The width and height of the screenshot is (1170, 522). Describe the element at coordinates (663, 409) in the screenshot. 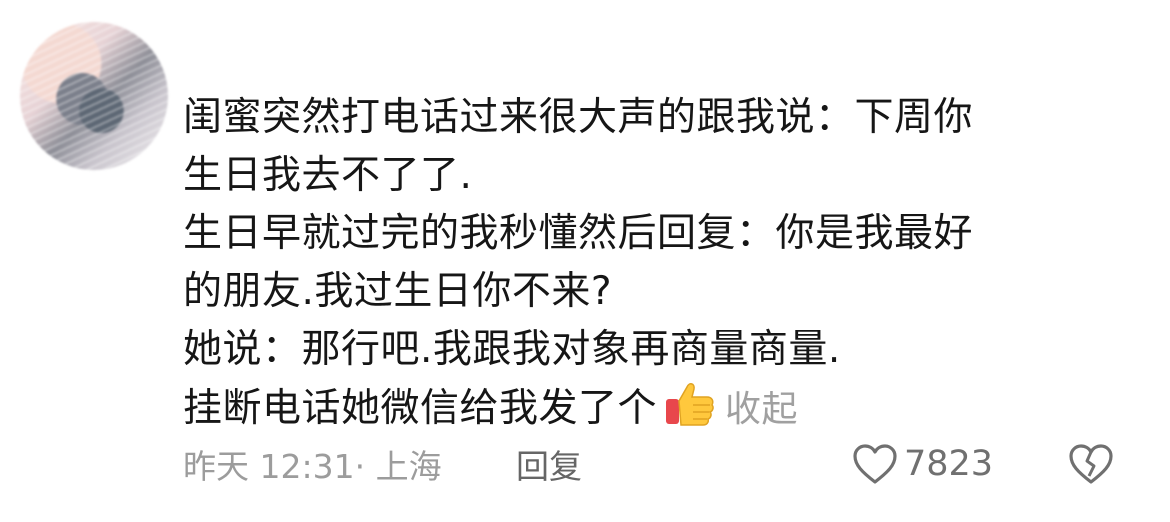

I see `comment-line-last: 挂断电话她微信给我发了个 收起` at that location.